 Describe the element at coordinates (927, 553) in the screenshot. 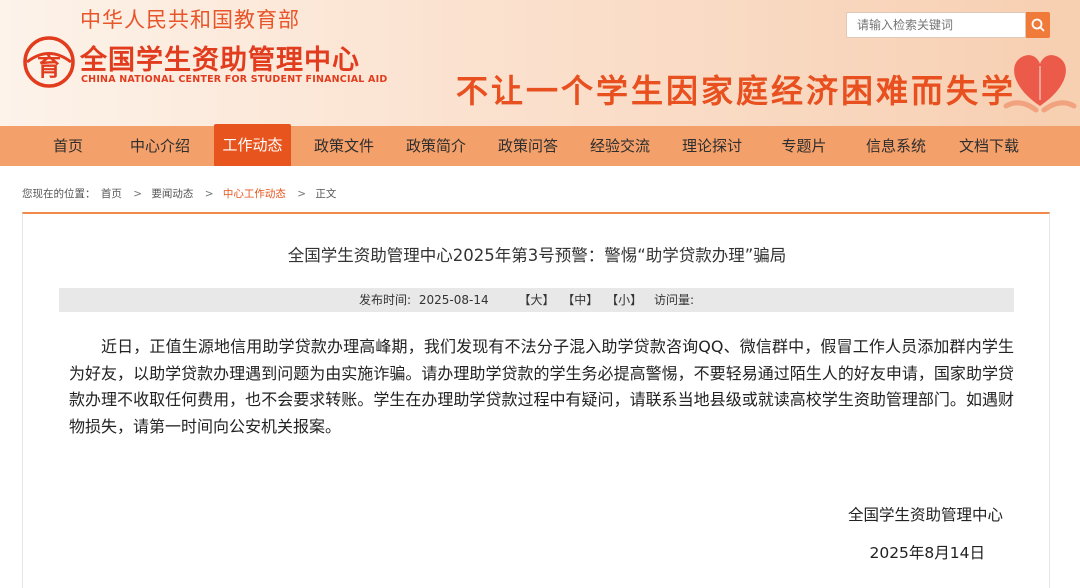

I see `signature-date: 2025年8月14日` at that location.